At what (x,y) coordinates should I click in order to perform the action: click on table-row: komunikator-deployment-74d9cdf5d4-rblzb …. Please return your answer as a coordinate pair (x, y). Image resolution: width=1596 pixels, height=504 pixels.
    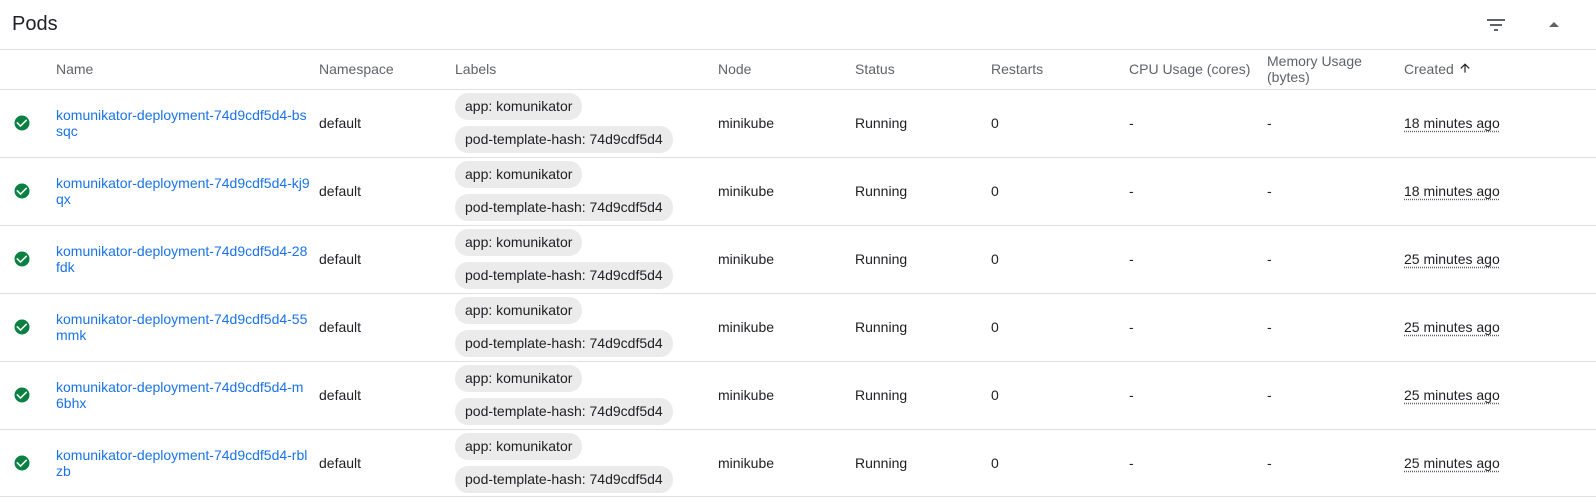
    Looking at the image, I should click on (798, 462).